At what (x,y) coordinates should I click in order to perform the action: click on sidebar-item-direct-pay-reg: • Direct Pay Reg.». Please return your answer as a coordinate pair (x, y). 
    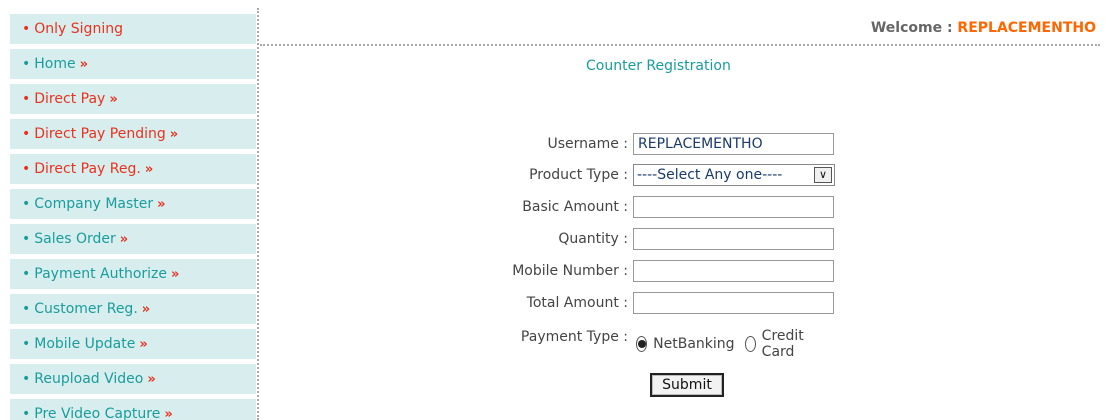
    Looking at the image, I should click on (133, 169).